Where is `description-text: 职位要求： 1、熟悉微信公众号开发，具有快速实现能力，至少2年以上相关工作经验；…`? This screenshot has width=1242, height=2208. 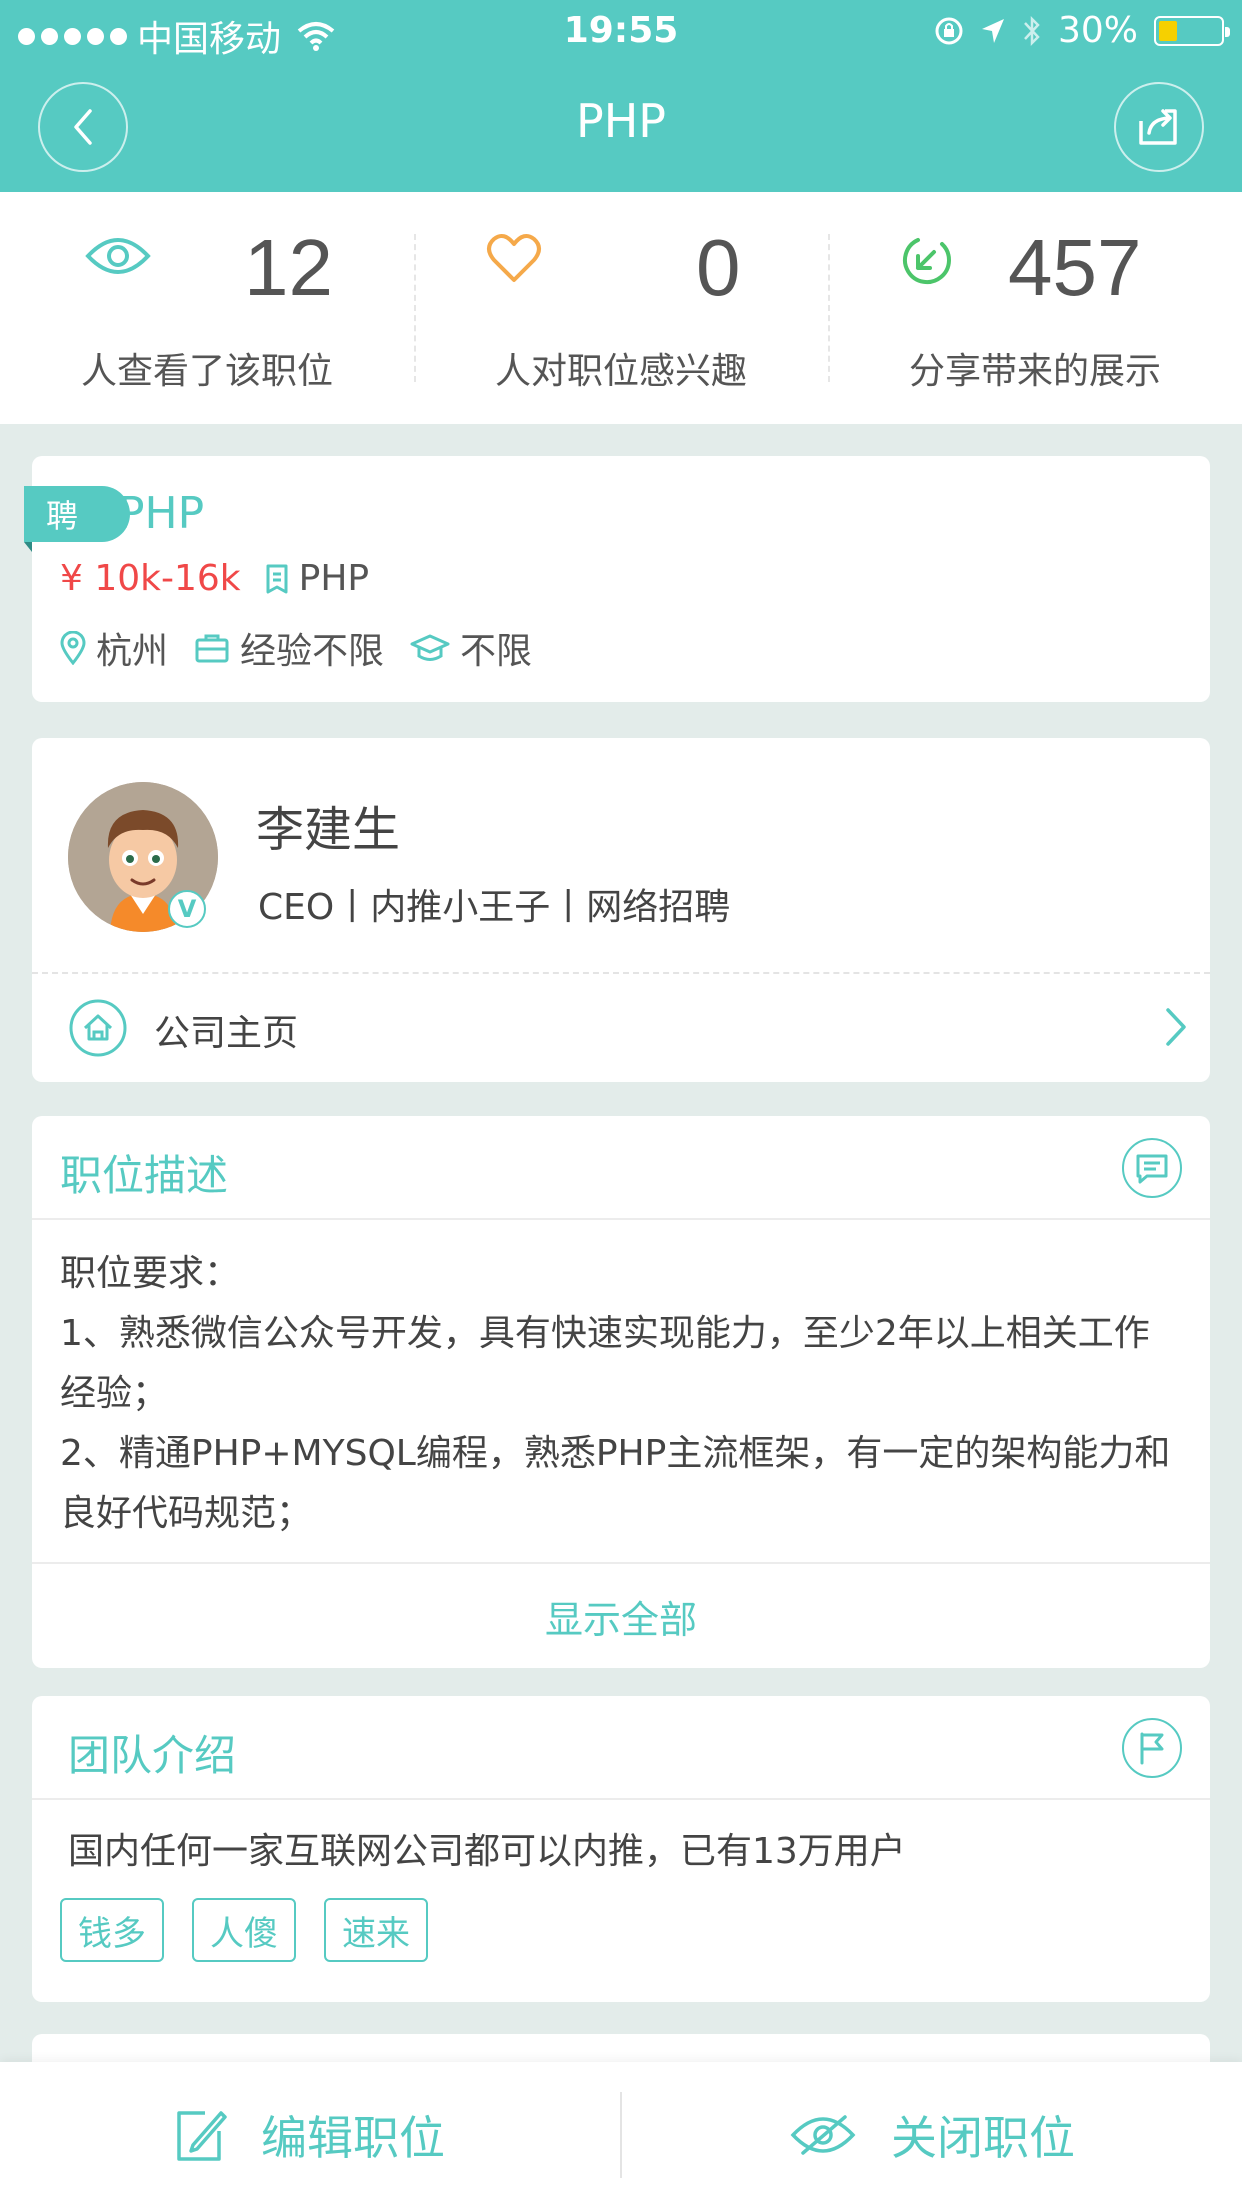
description-text: 职位要求： 1、熟悉微信公众号开发，具有快速实现能力，至少2年以上相关工作经验；… is located at coordinates (621, 1394).